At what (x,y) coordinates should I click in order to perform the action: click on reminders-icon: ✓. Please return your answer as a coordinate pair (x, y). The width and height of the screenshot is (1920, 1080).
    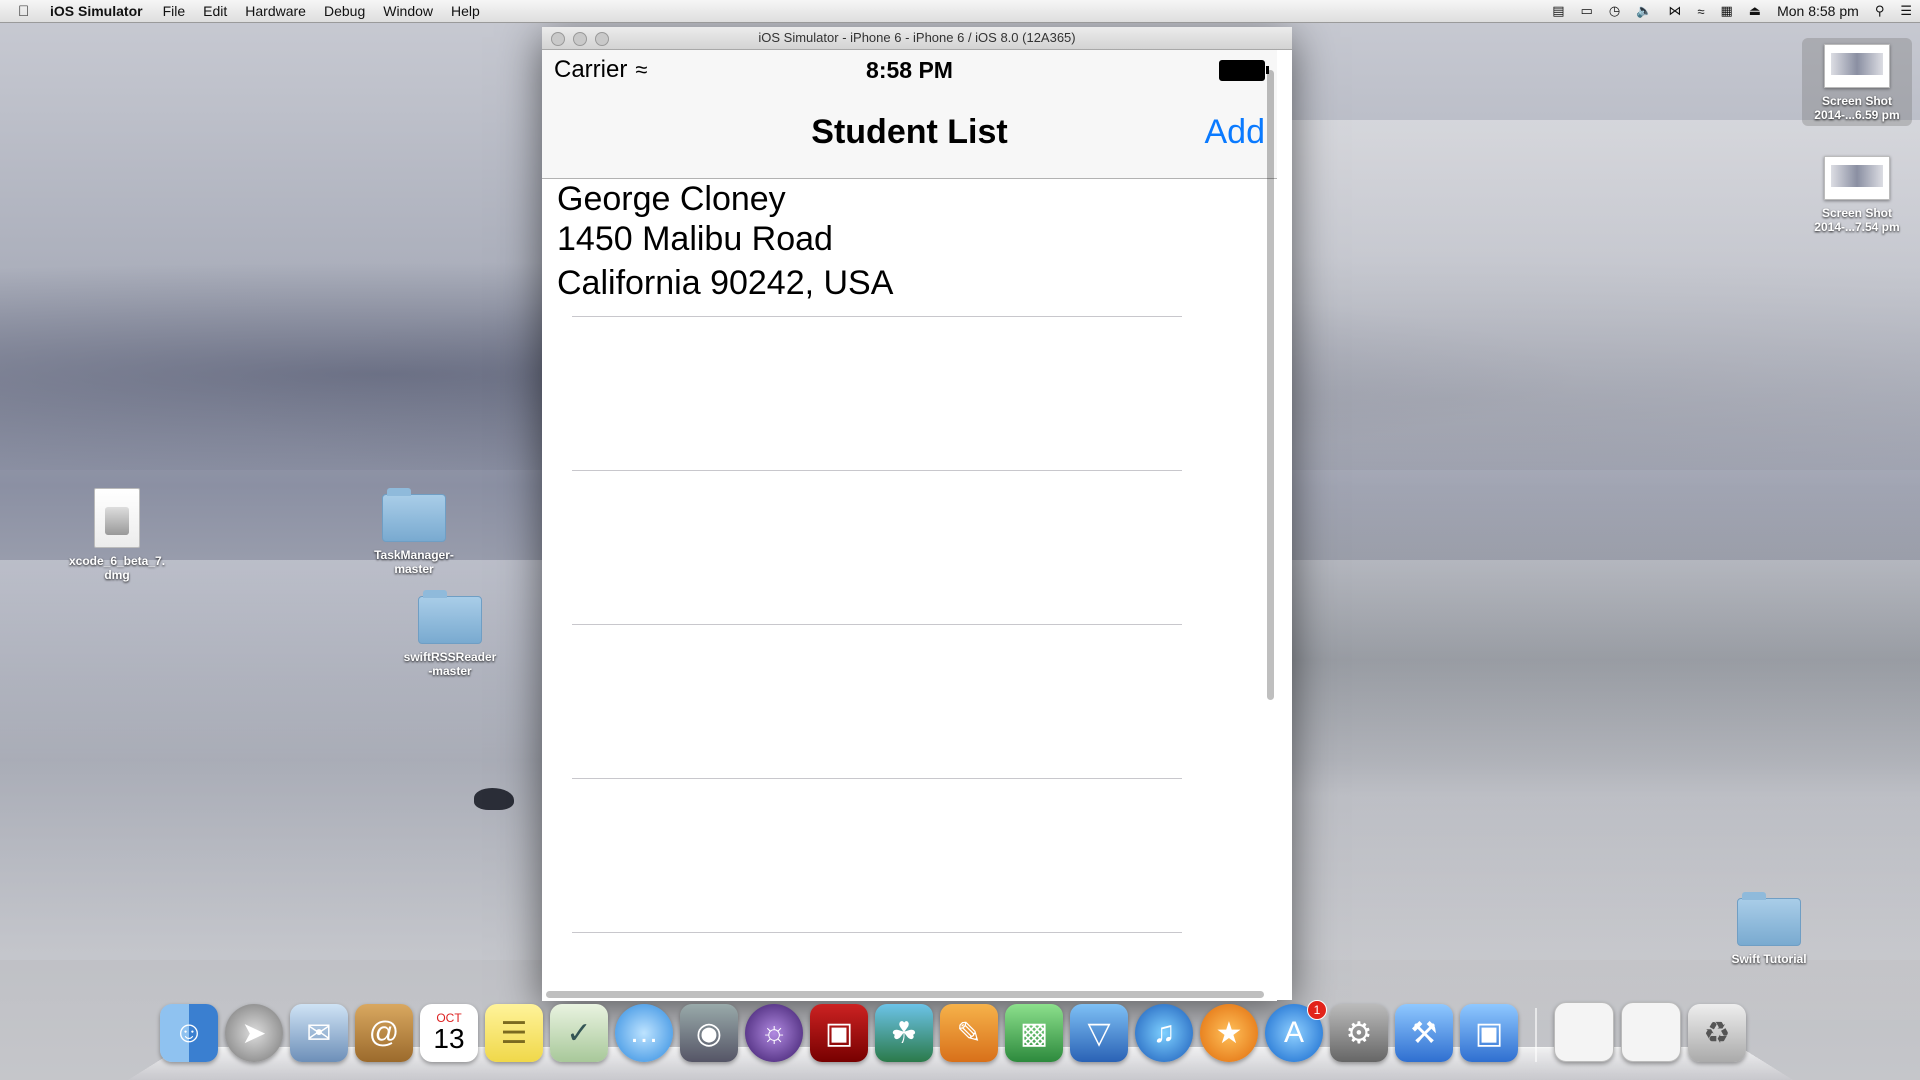
    Looking at the image, I should click on (579, 1033).